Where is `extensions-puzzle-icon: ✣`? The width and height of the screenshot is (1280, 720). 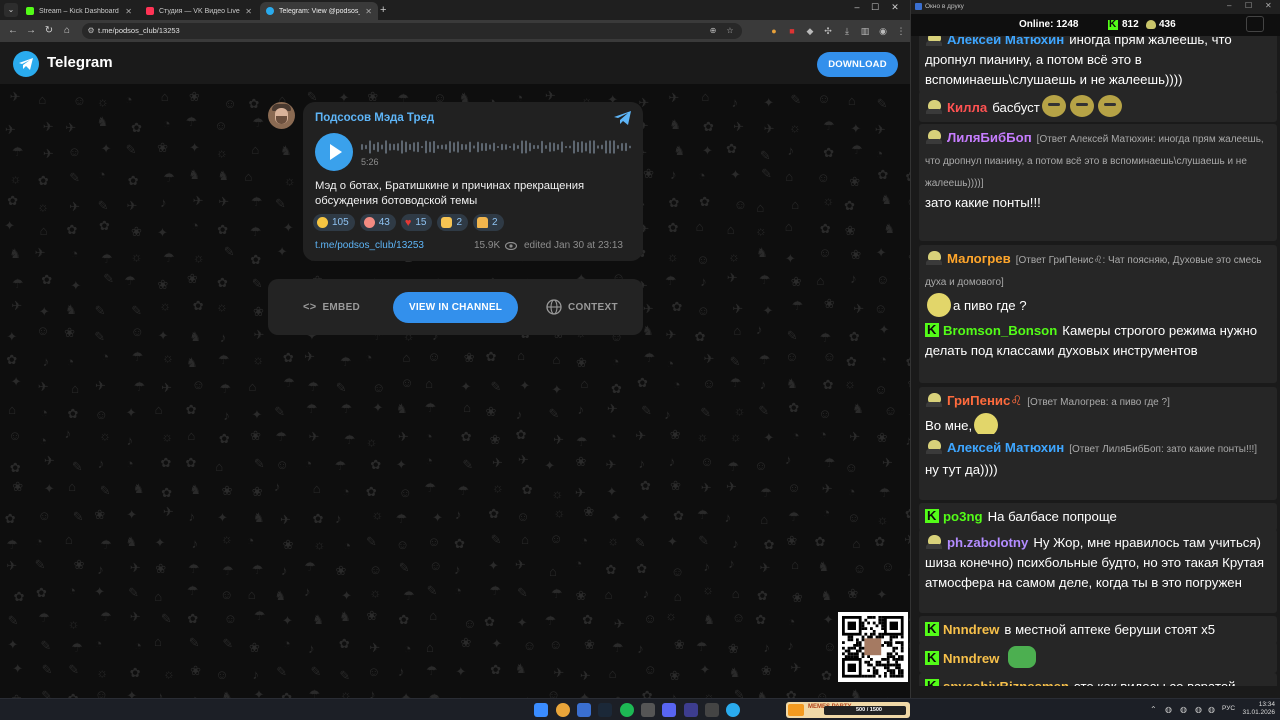 extensions-puzzle-icon: ✣ is located at coordinates (828, 31).